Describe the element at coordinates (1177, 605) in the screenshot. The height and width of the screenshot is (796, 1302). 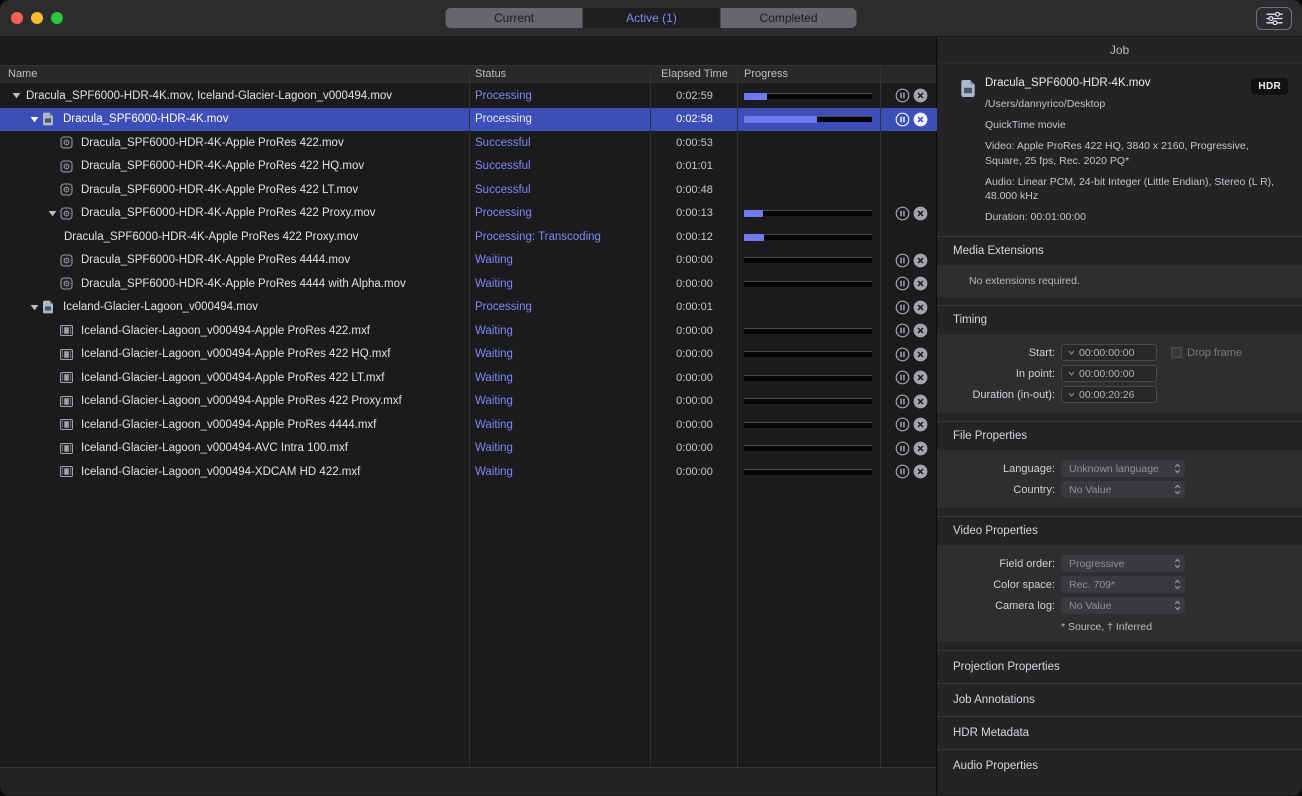
I see `popup-arrows-icon` at that location.